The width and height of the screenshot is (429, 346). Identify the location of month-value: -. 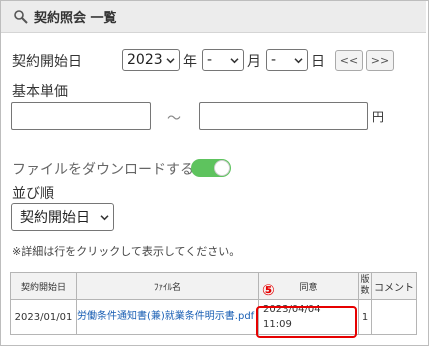
(210, 60).